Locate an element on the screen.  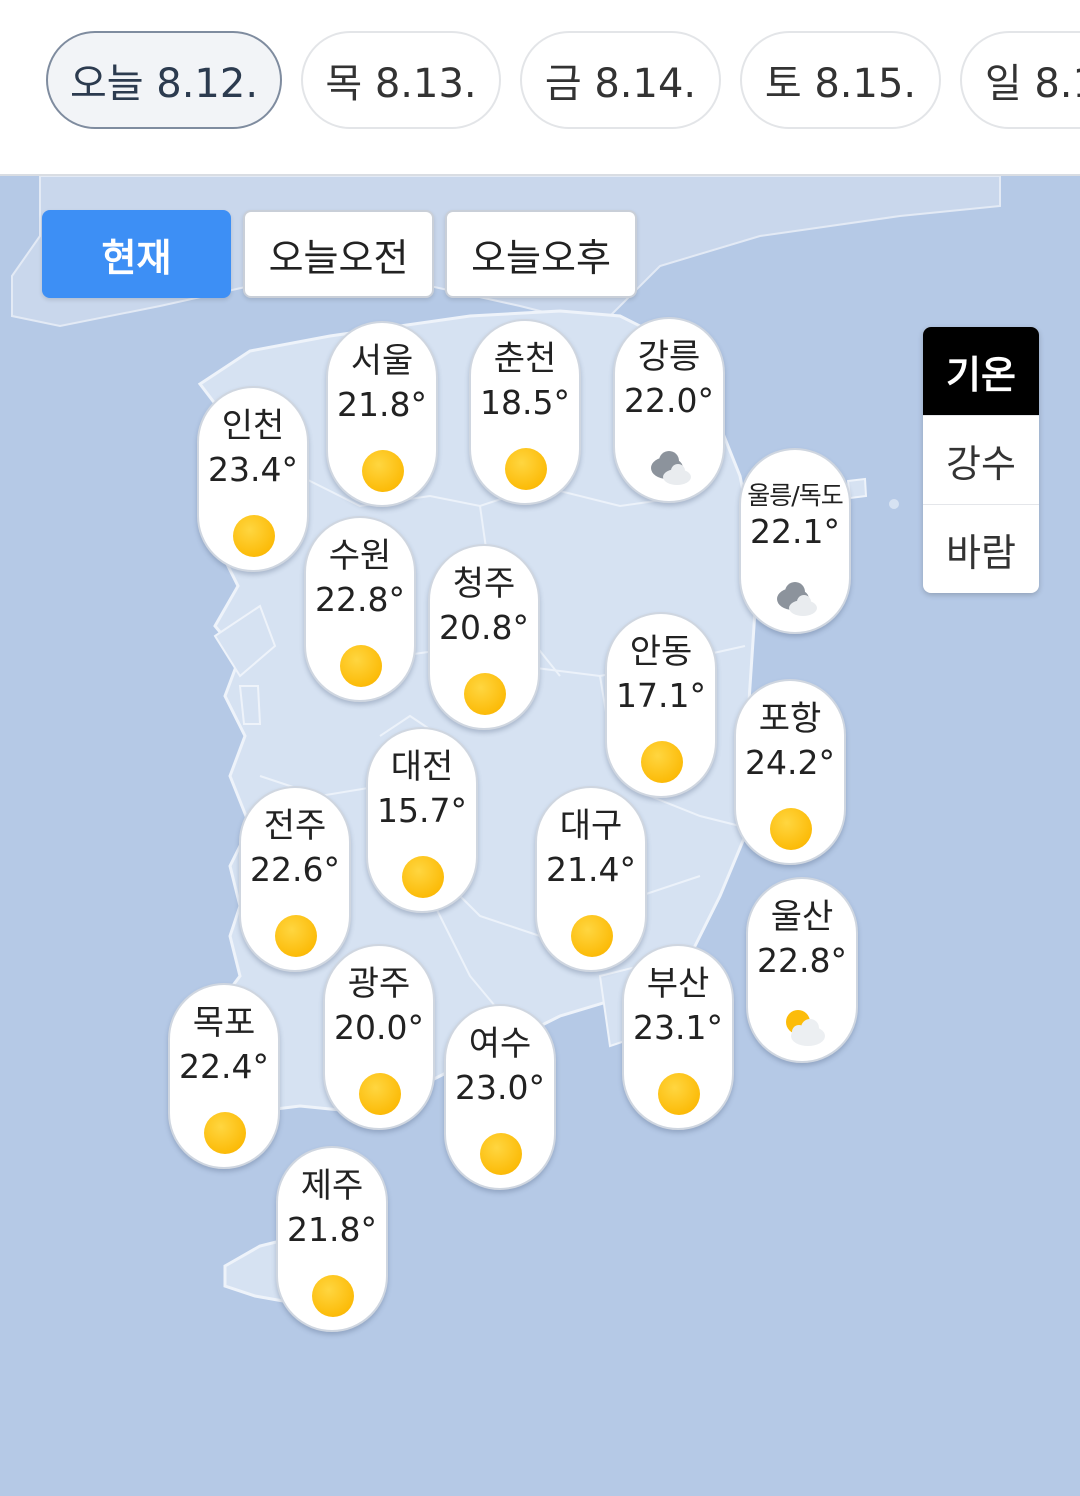
city-suwon: 수원 22.8° is located at coordinates (360, 609).